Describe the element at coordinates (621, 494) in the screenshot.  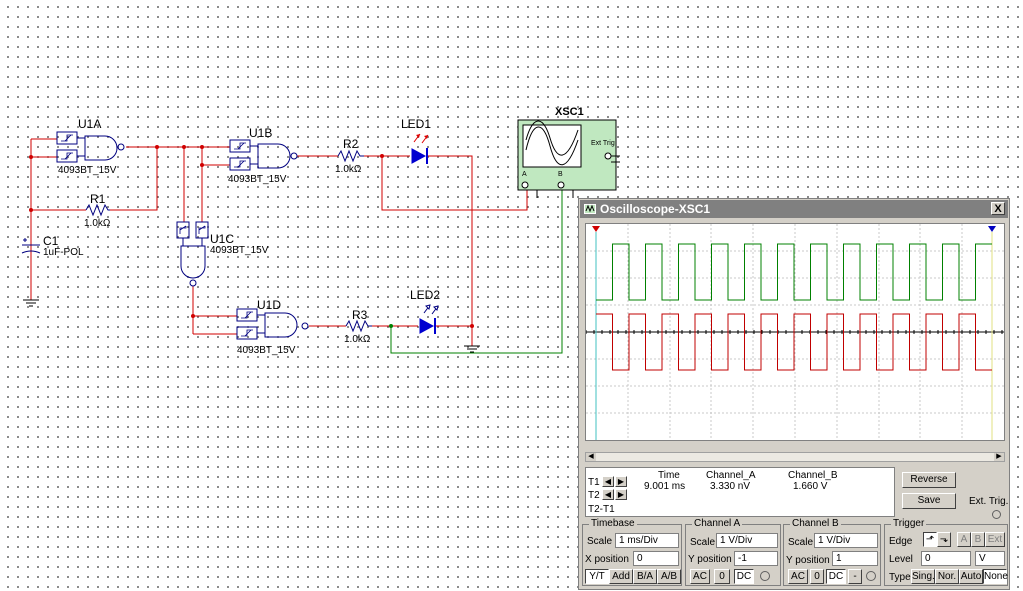
I see `t2-right-arrow-icon: ▶` at that location.